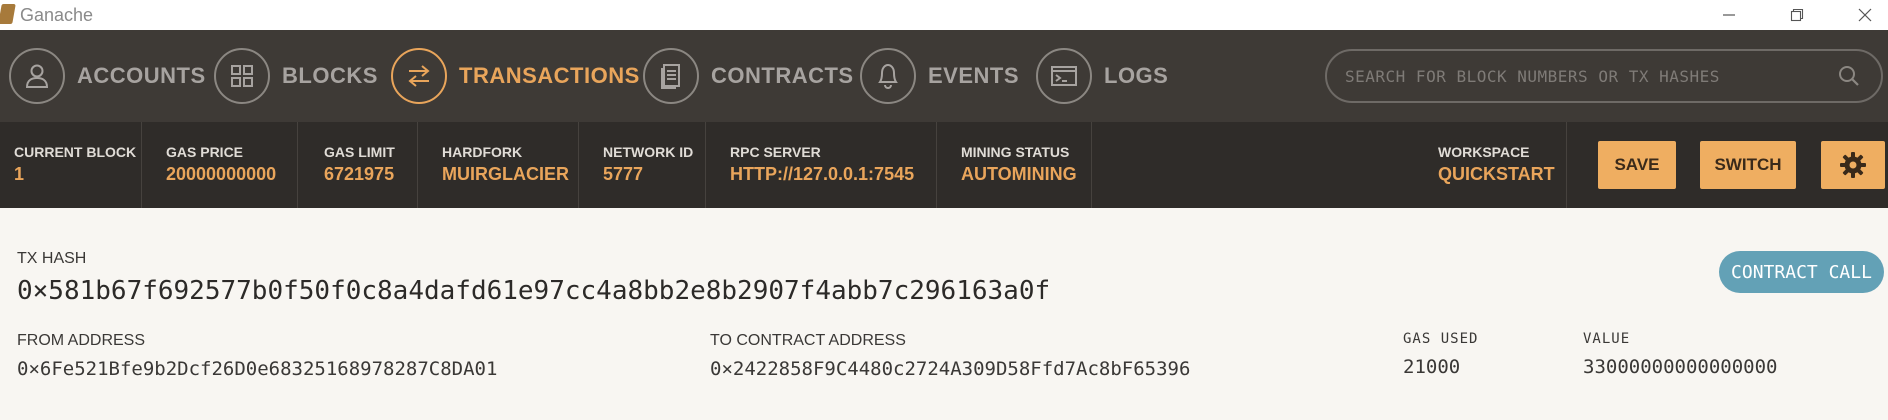 The image size is (1888, 420). I want to click on network-id: NETWORK ID 5777, so click(648, 165).